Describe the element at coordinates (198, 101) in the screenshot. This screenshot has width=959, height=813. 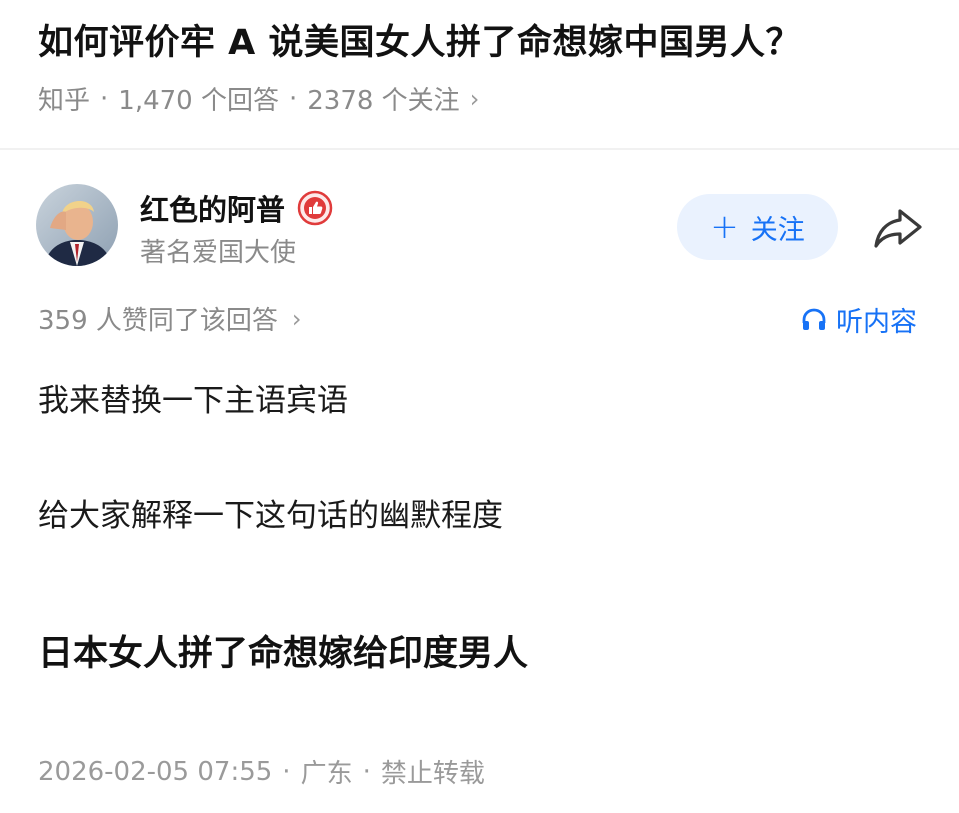
I see `answers-count: 1,470 个回答` at that location.